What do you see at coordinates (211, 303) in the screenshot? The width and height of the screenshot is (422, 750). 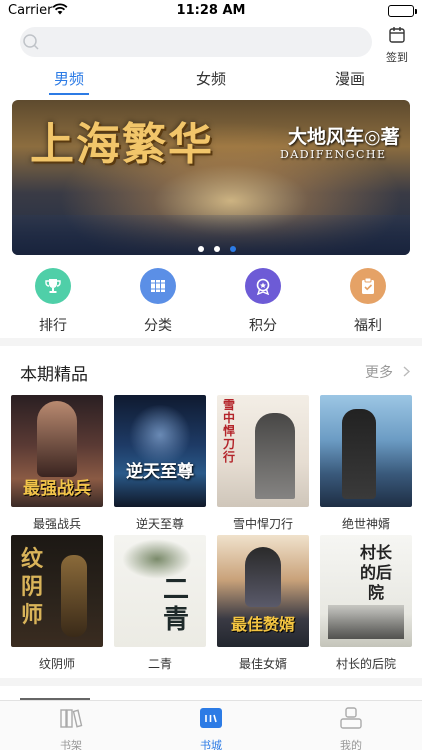 I see `quick-nav: 排行 分类 积分 福利` at bounding box center [211, 303].